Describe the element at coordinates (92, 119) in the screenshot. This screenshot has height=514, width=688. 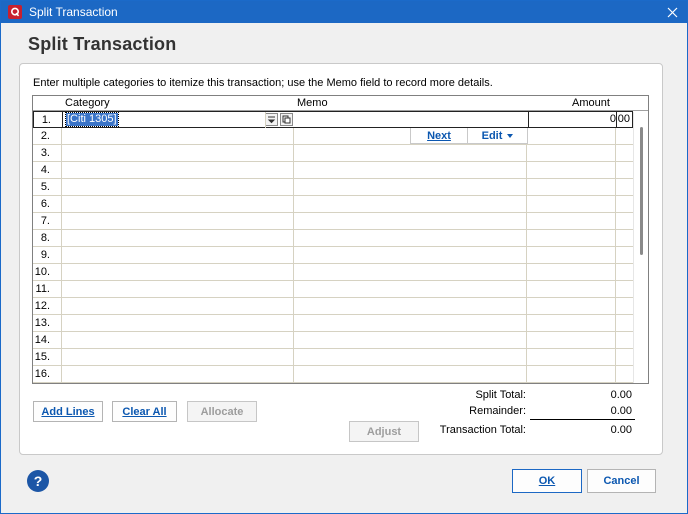
I see `category-value: [Citi 1305]` at that location.